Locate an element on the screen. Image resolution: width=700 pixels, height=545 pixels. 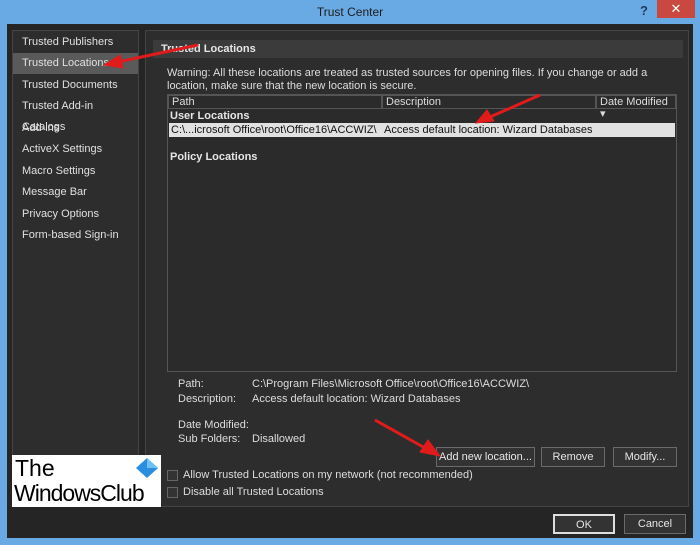
arrow-to-add-button is located at coordinates (408, 437).